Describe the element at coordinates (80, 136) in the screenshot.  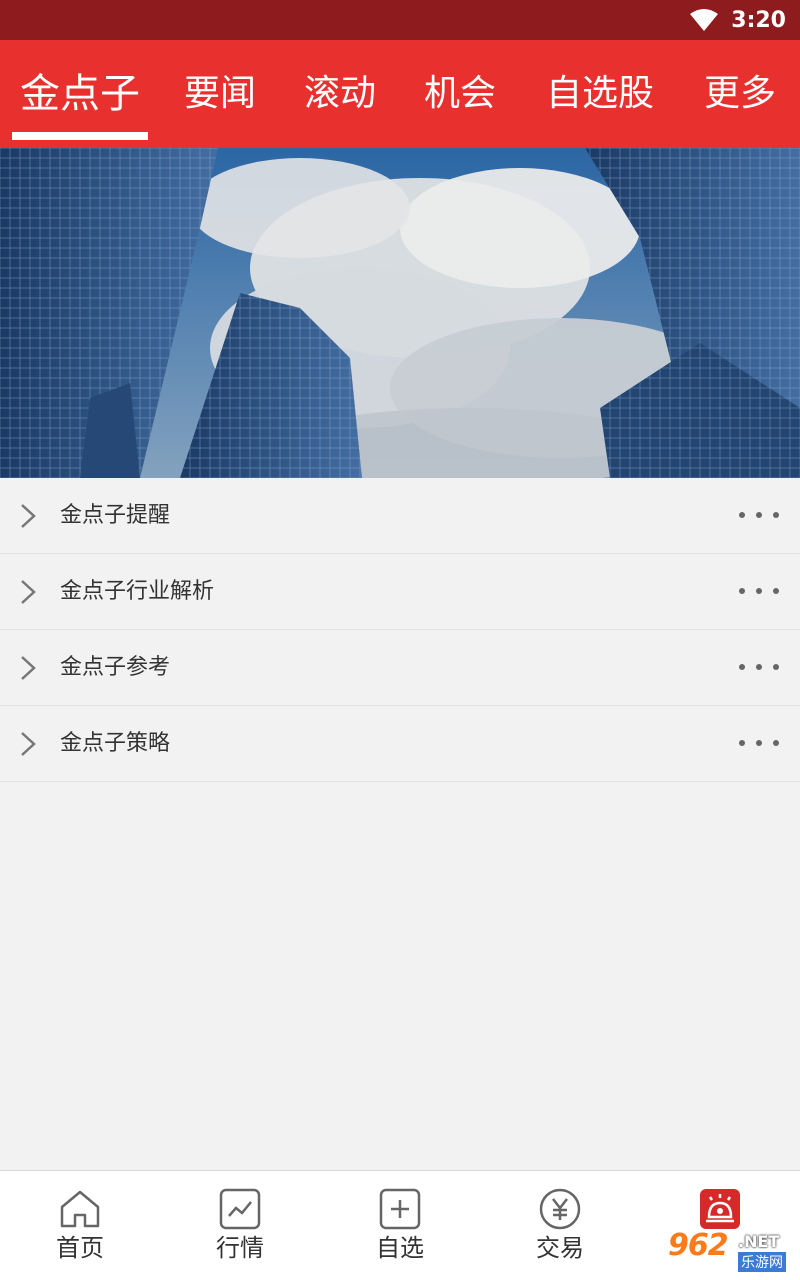
I see `active-tab-indicator` at that location.